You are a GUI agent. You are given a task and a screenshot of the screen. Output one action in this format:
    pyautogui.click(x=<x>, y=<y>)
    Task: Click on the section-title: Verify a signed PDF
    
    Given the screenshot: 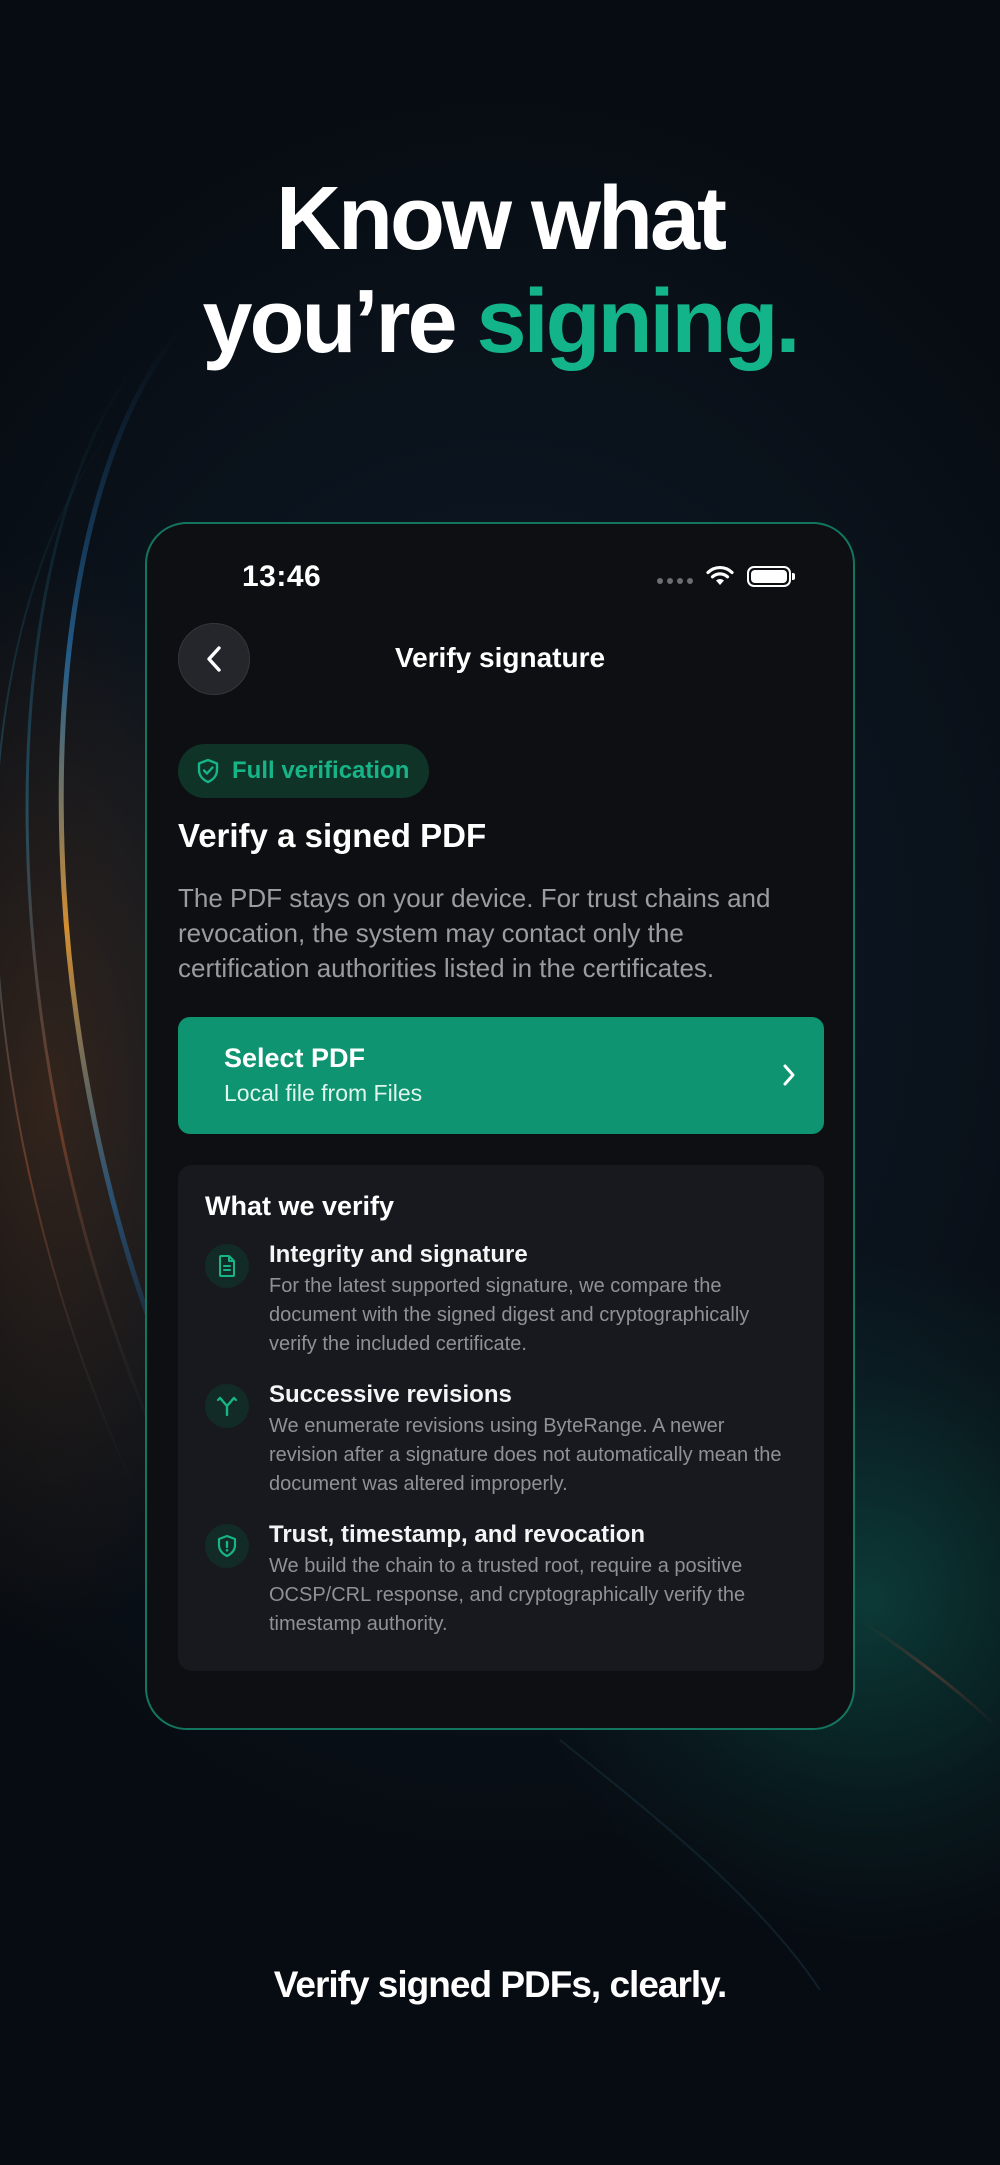 What is the action you would take?
    pyautogui.click(x=332, y=835)
    